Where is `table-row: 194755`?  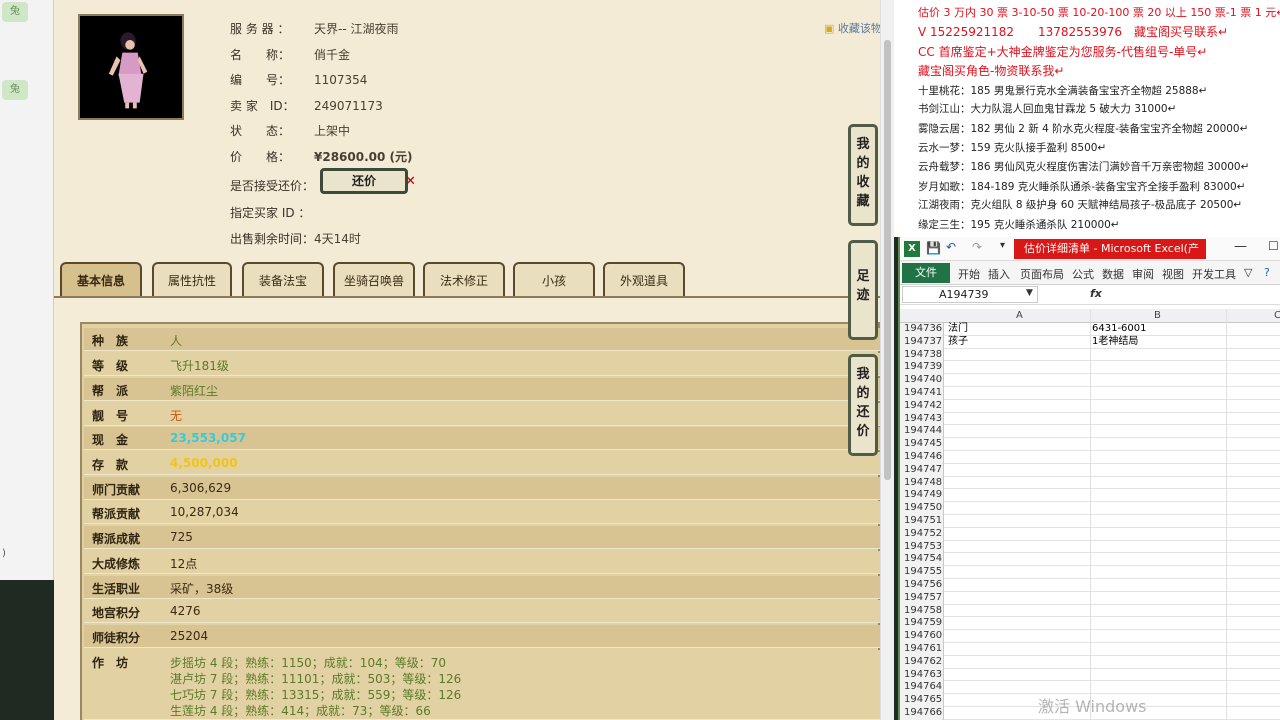 table-row: 194755 is located at coordinates (1090, 572).